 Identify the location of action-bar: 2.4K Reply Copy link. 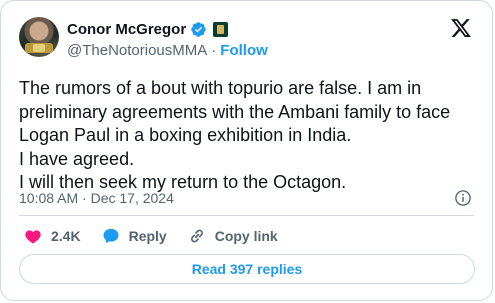
(160, 236).